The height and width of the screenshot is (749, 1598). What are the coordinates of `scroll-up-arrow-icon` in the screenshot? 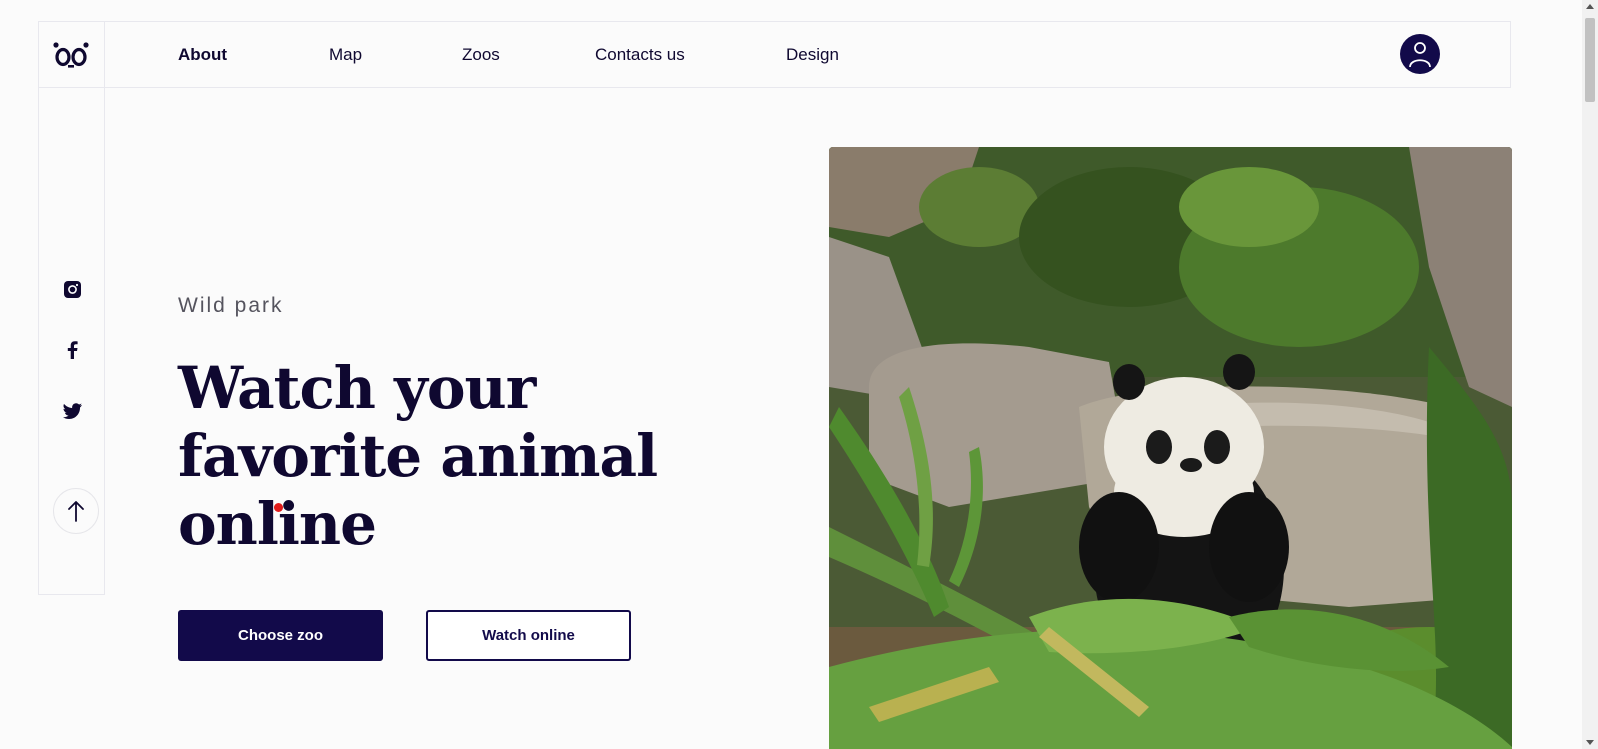 It's located at (1590, 6).